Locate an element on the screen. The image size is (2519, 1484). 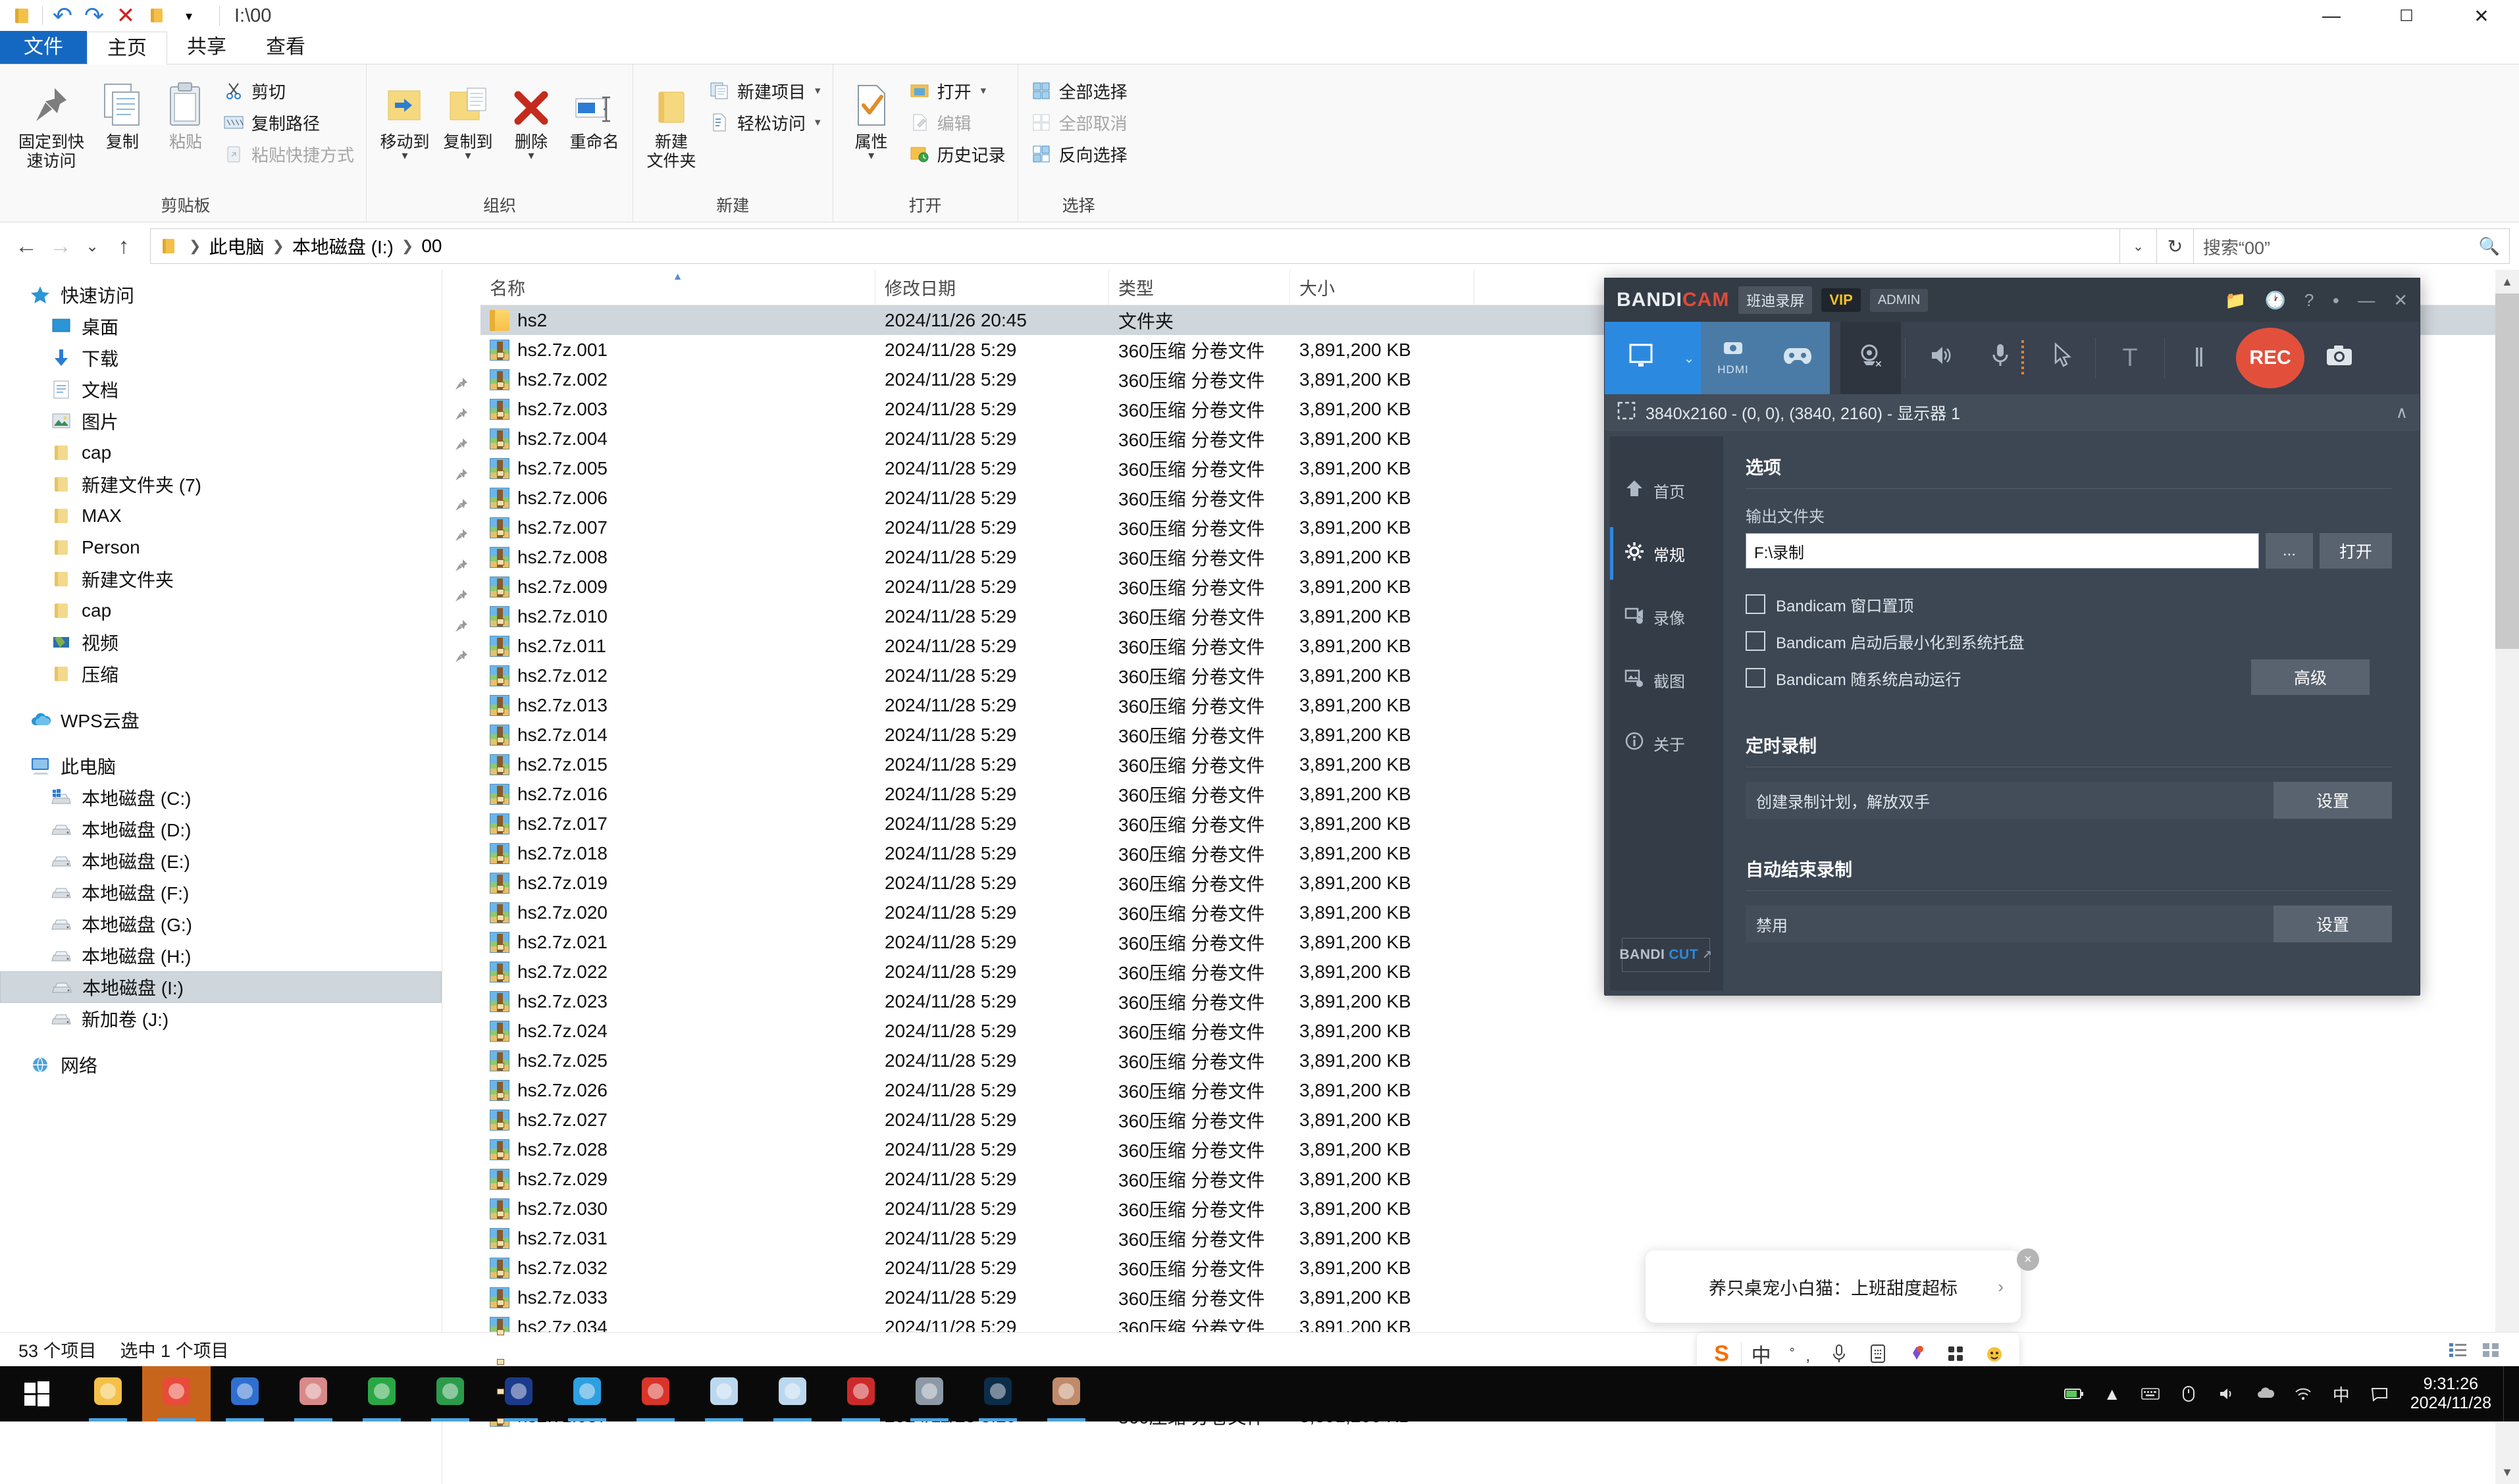
back-button: ← is located at coordinates (26, 246).